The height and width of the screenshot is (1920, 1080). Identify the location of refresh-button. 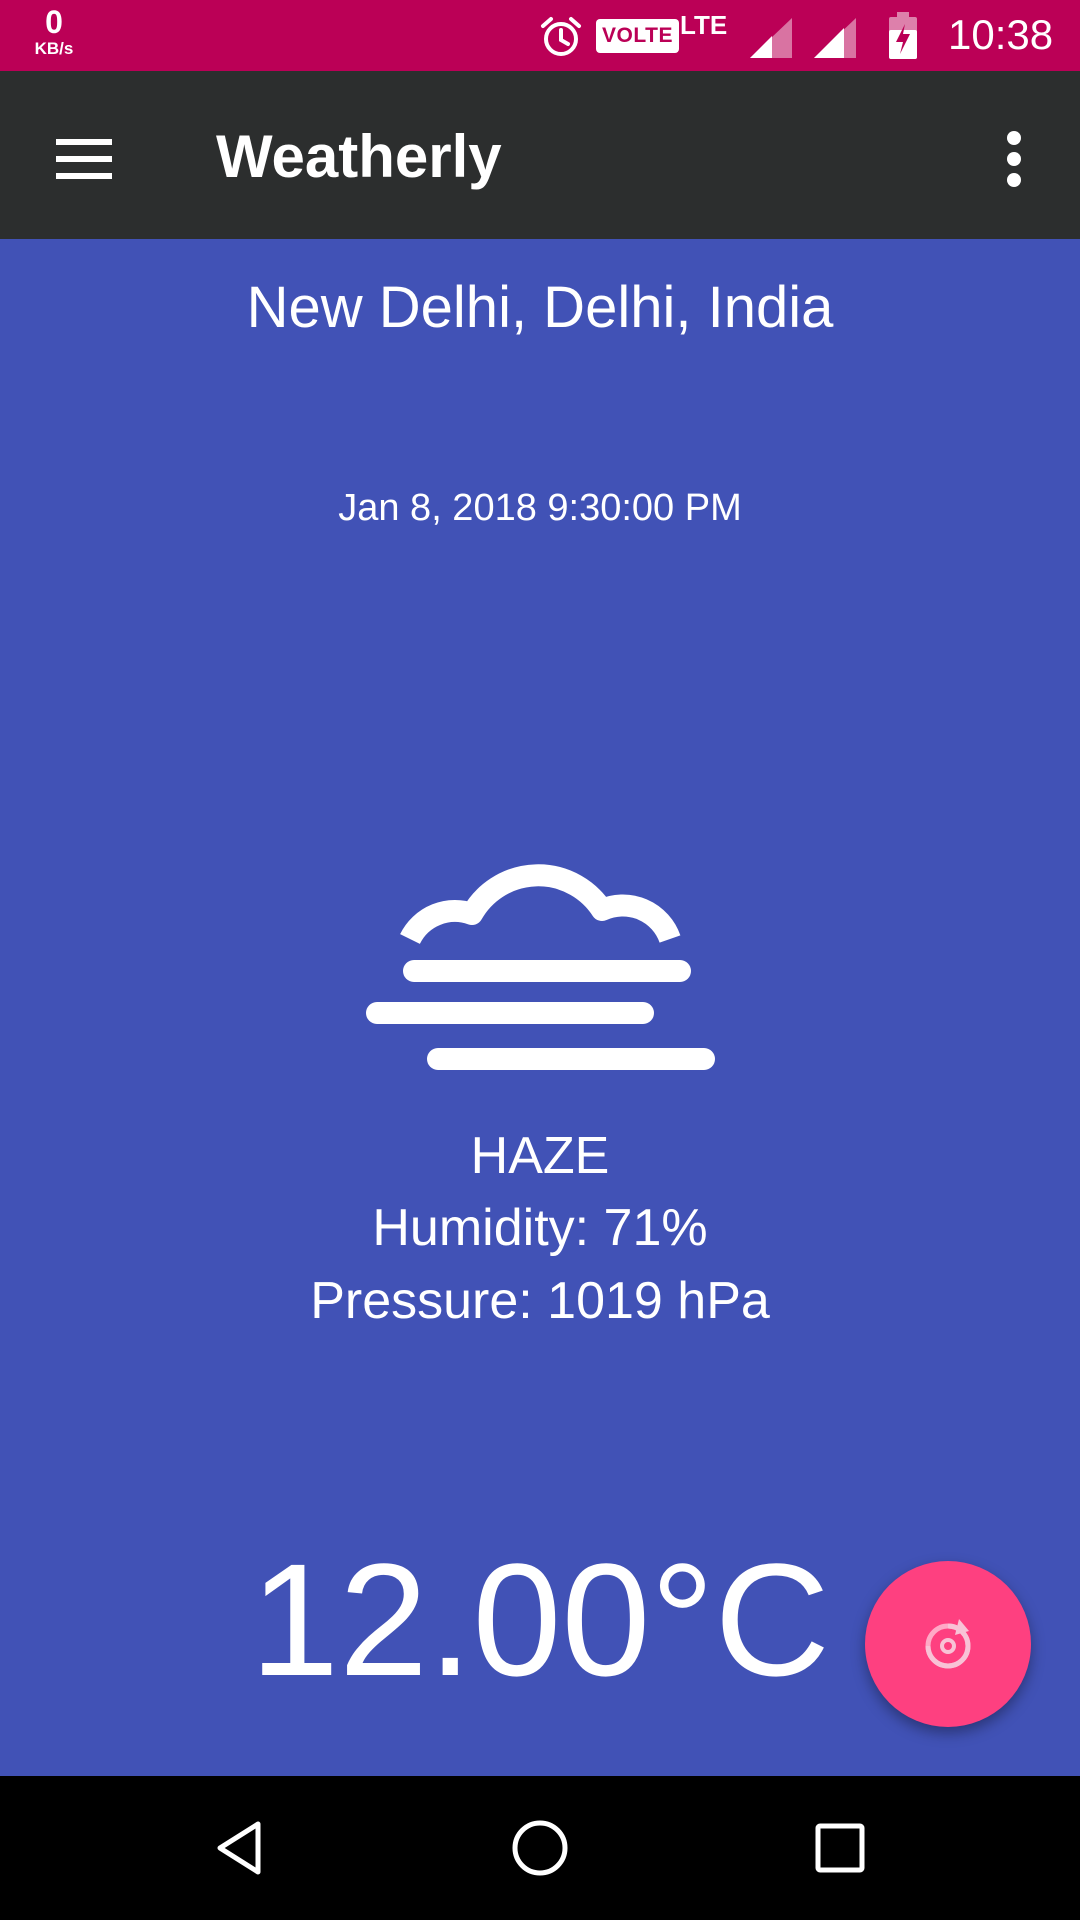
(948, 1644).